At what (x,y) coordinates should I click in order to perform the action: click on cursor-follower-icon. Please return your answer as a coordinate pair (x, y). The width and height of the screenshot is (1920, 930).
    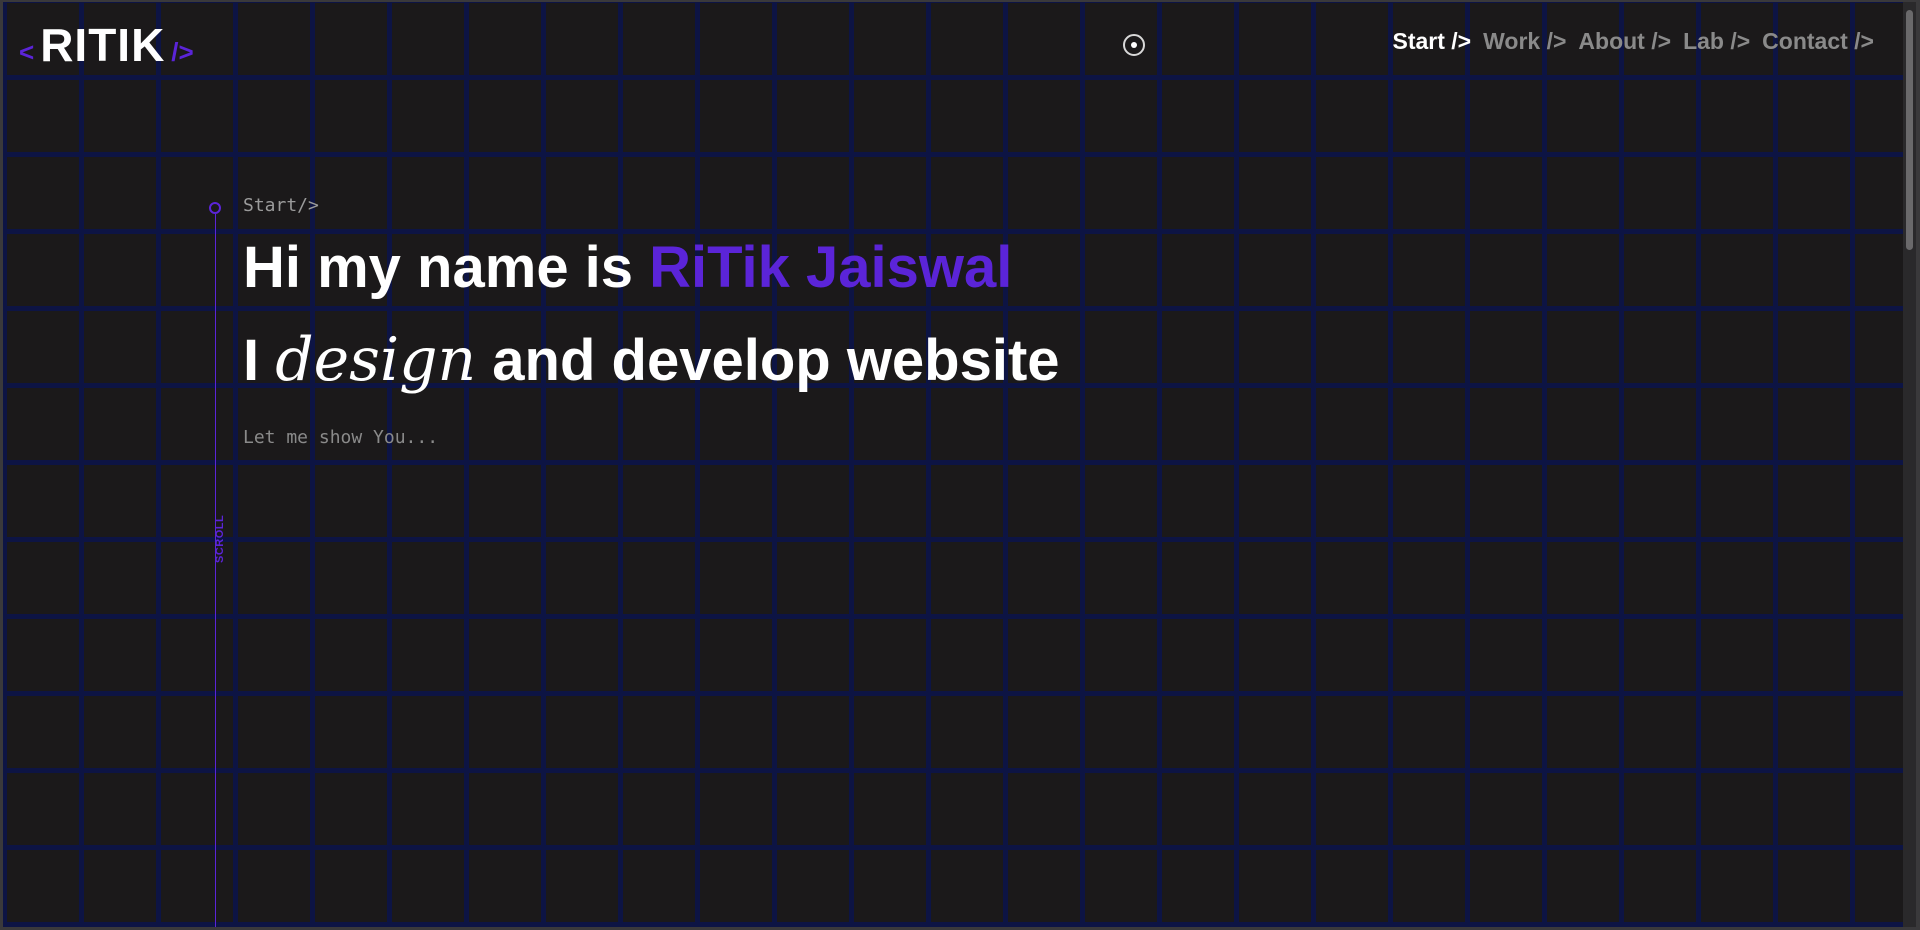
    Looking at the image, I should click on (1134, 45).